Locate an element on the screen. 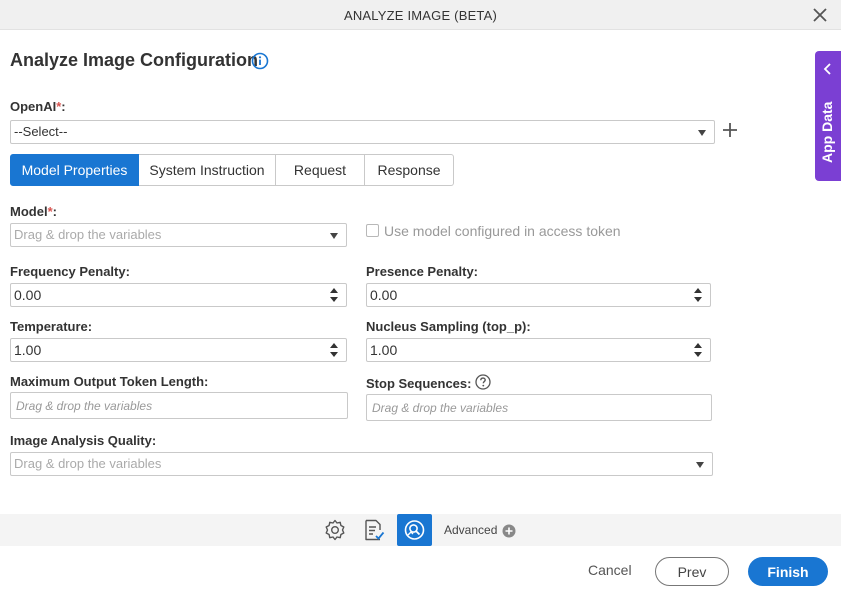 Image resolution: width=841 pixels, height=595 pixels. openai-label: OpenAI*: is located at coordinates (38, 106).